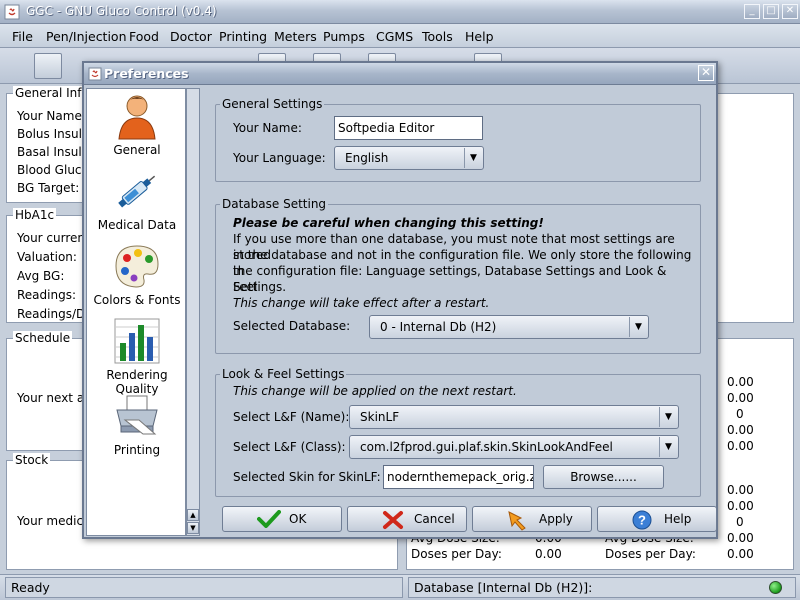 The width and height of the screenshot is (800, 600). What do you see at coordinates (48, 188) in the screenshot?
I see `bg-target-label: BG Target:` at bounding box center [48, 188].